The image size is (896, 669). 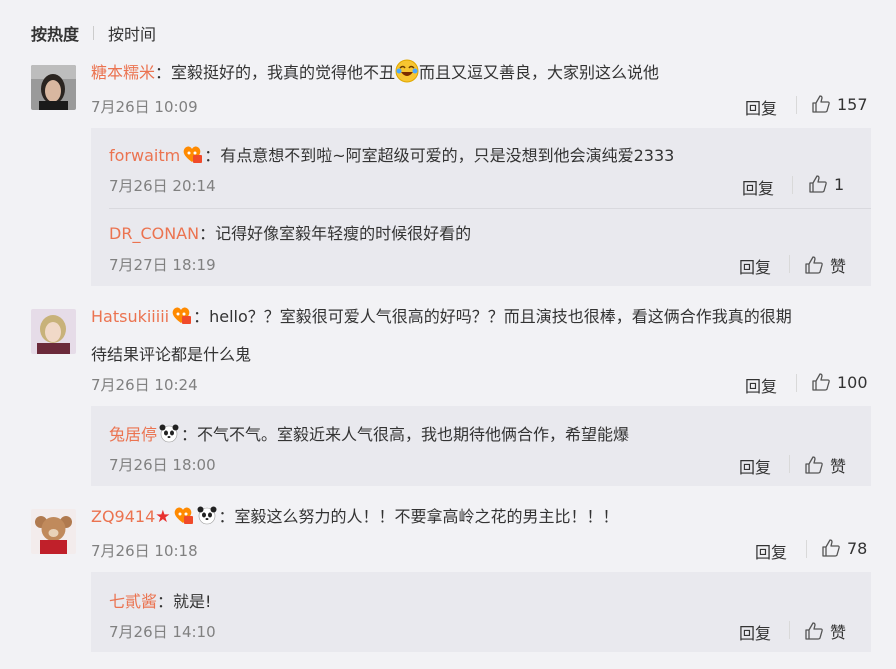 What do you see at coordinates (133, 434) in the screenshot?
I see `username-link: 兔居停` at bounding box center [133, 434].